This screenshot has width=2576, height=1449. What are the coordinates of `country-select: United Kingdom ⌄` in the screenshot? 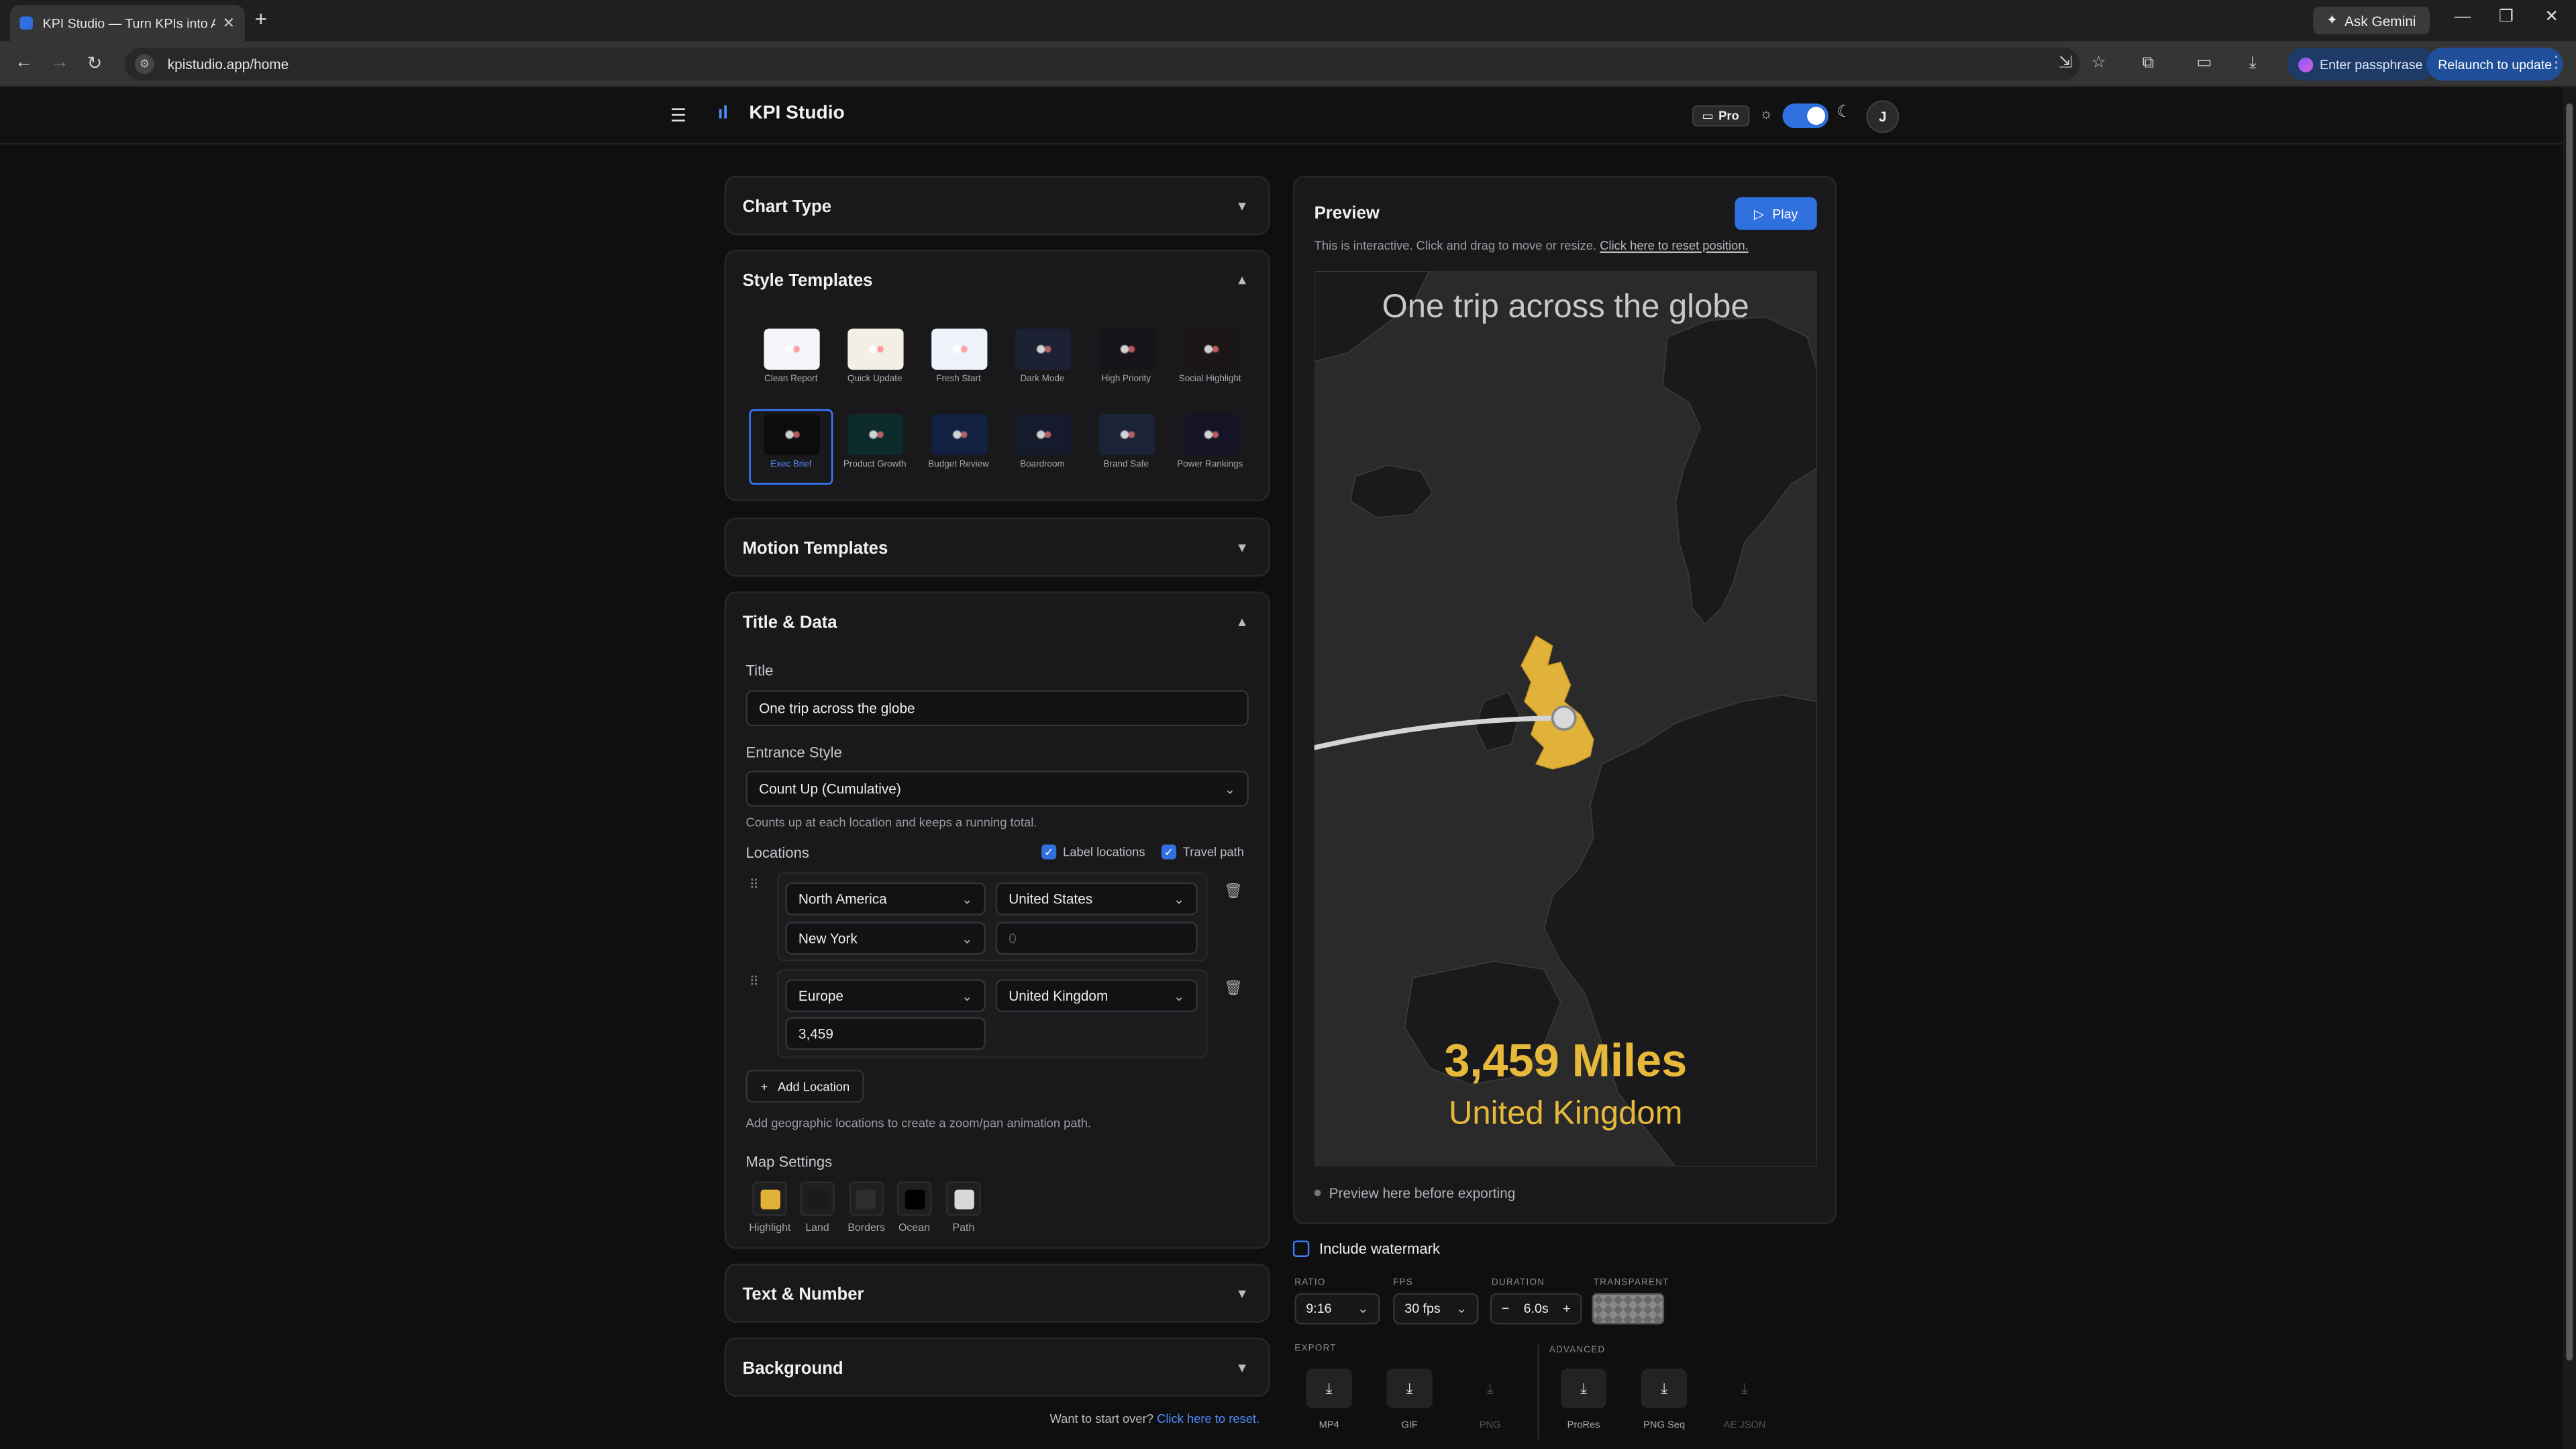 It's located at (1096, 996).